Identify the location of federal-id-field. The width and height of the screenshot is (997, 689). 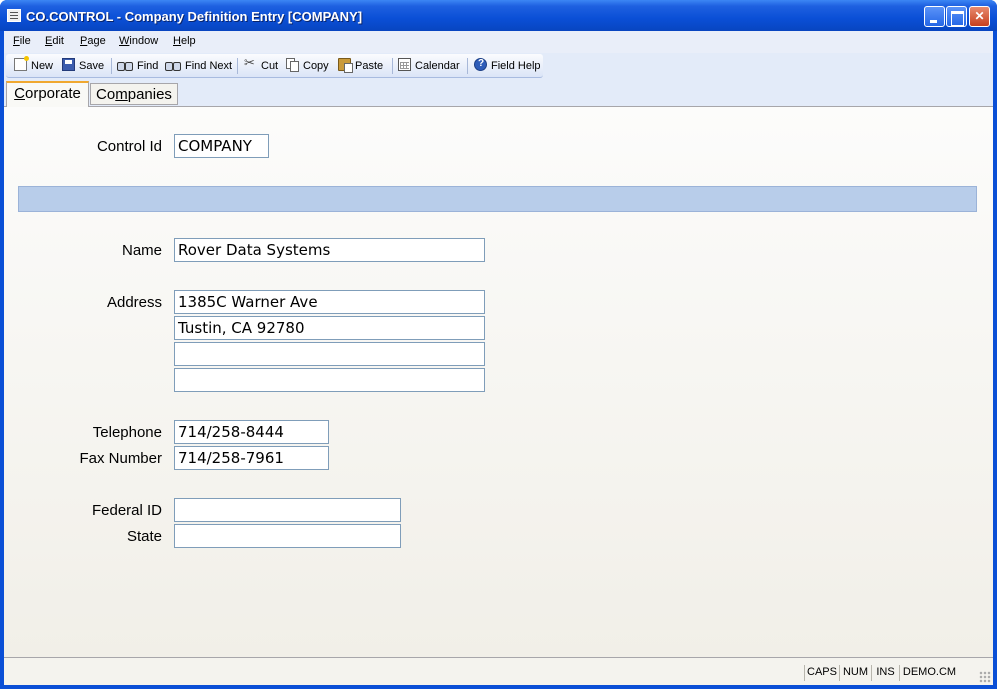
(287, 510).